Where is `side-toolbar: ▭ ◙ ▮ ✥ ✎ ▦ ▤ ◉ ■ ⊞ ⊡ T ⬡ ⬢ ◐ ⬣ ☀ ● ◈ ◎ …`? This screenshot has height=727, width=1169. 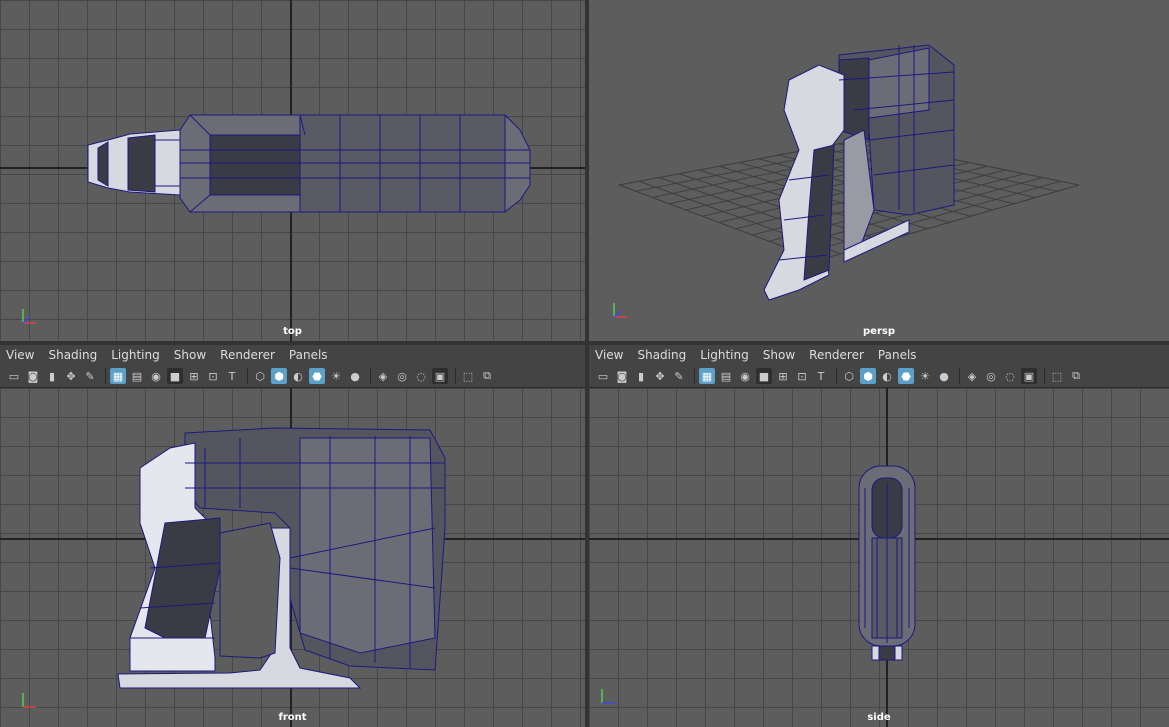
side-toolbar: ▭ ◙ ▮ ✥ ✎ ▦ ▤ ◉ ■ ⊞ ⊡ T ⬡ ⬢ ◐ ⬣ ☀ ● ◈ ◎ … is located at coordinates (879, 376).